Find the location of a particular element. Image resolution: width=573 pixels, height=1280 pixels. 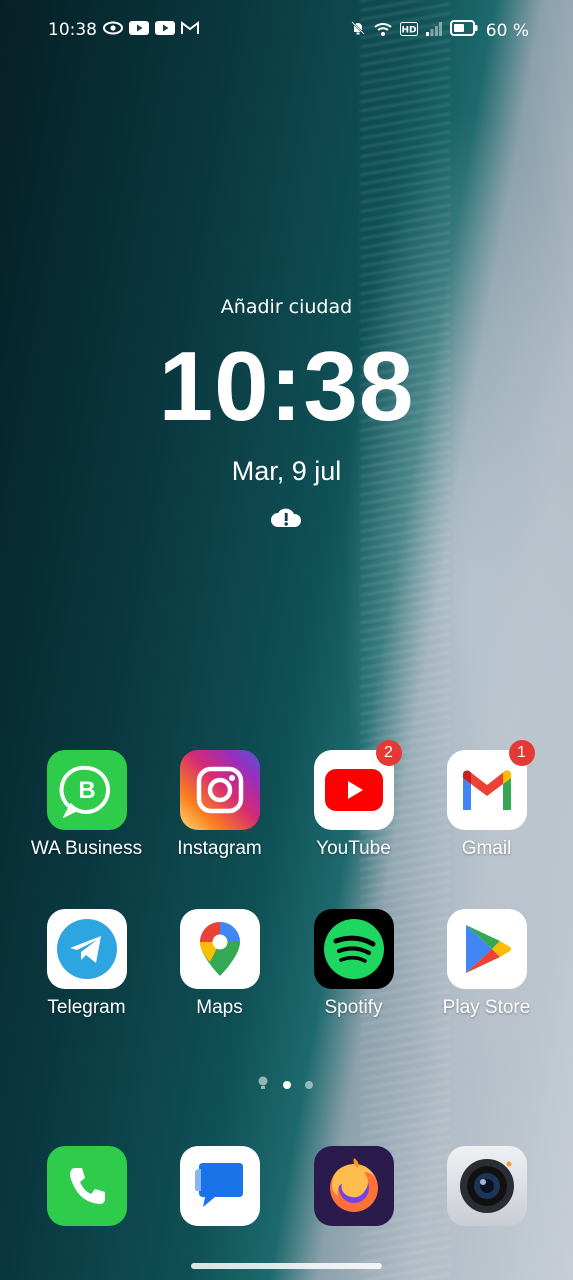

clock-widget-time: 10:38 is located at coordinates (286, 386).